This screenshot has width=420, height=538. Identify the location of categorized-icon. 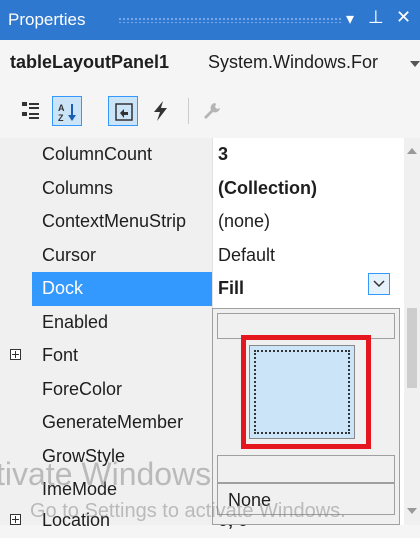
(30, 110).